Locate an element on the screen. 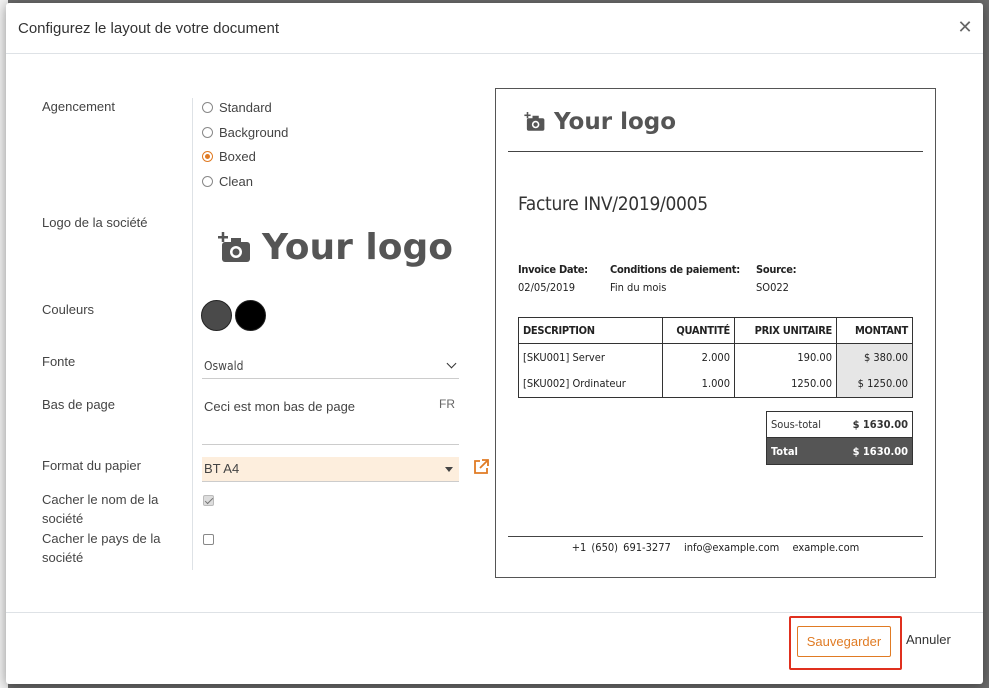 Image resolution: width=989 pixels, height=688 pixels. column-header: PRIX UNITAIRE is located at coordinates (785, 330).